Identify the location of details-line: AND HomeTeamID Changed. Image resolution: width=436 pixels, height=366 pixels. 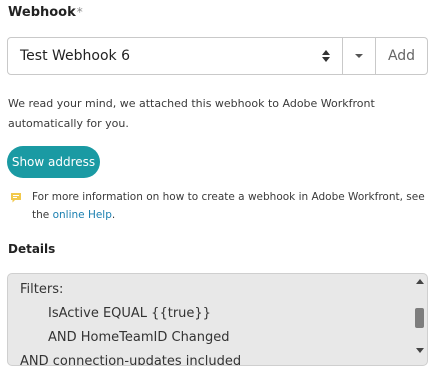
(139, 337).